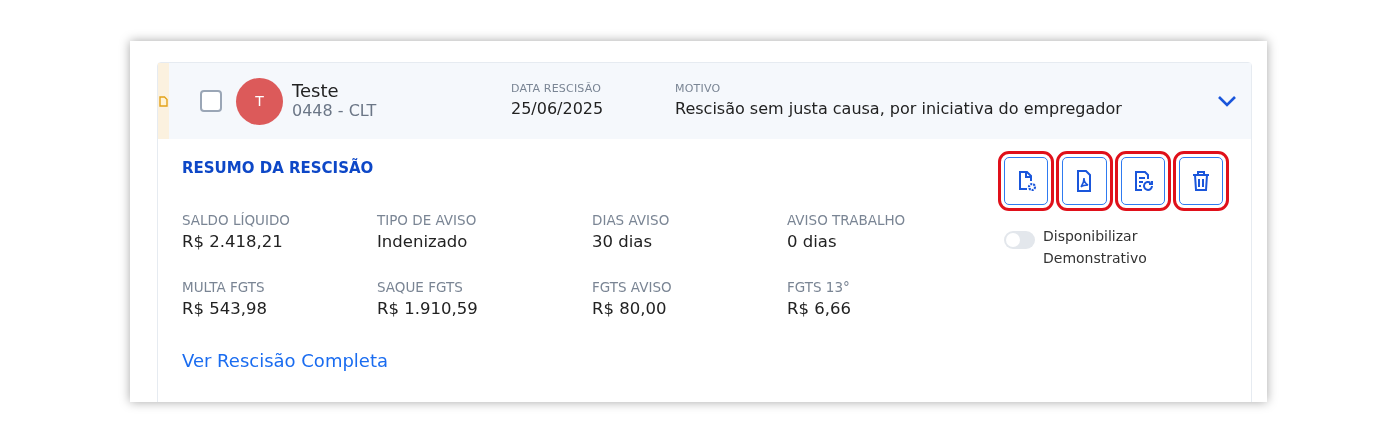 The image size is (1397, 443). I want to click on field-value: Rescisão sem justa causa, por iniciativa do empregador, so click(899, 109).